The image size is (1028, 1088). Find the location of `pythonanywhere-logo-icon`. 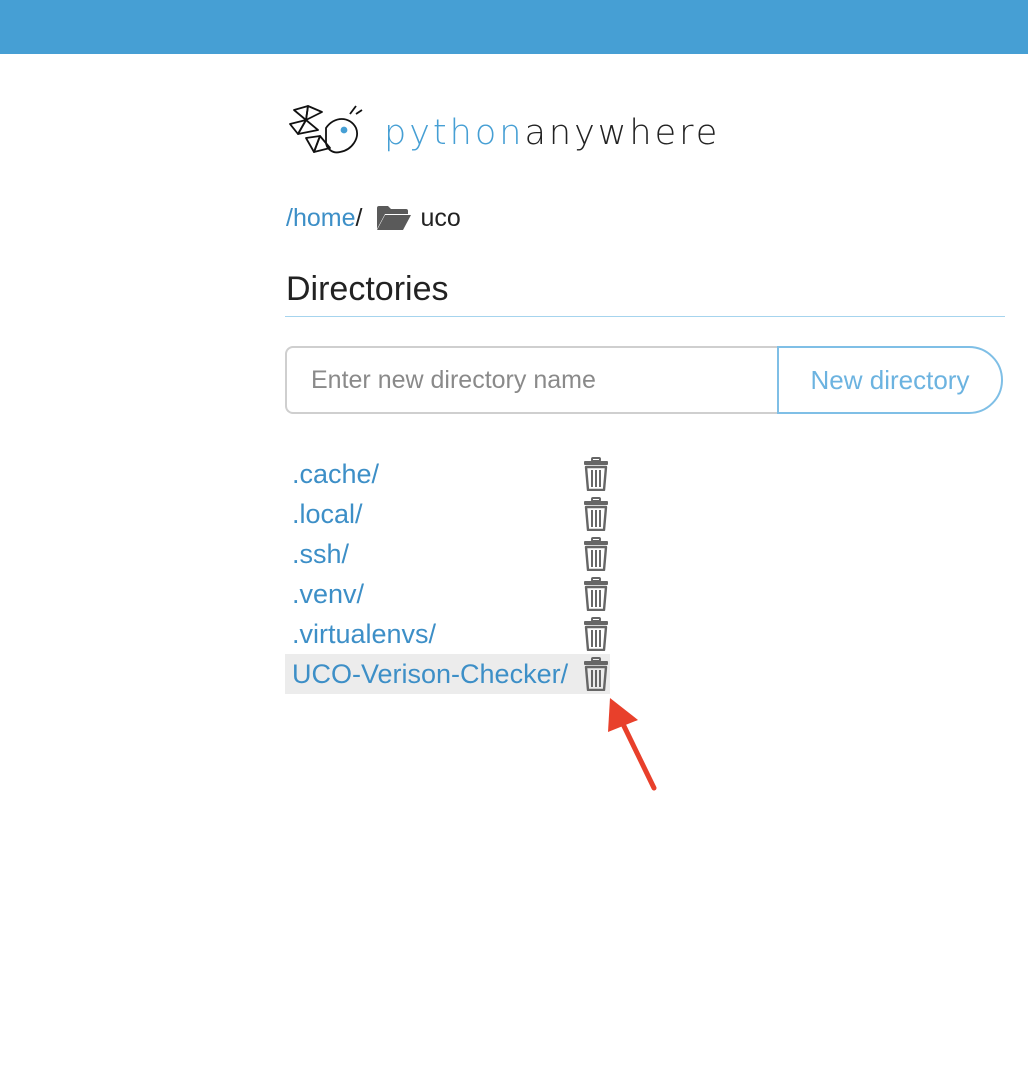

pythonanywhere-logo-icon is located at coordinates (326, 129).